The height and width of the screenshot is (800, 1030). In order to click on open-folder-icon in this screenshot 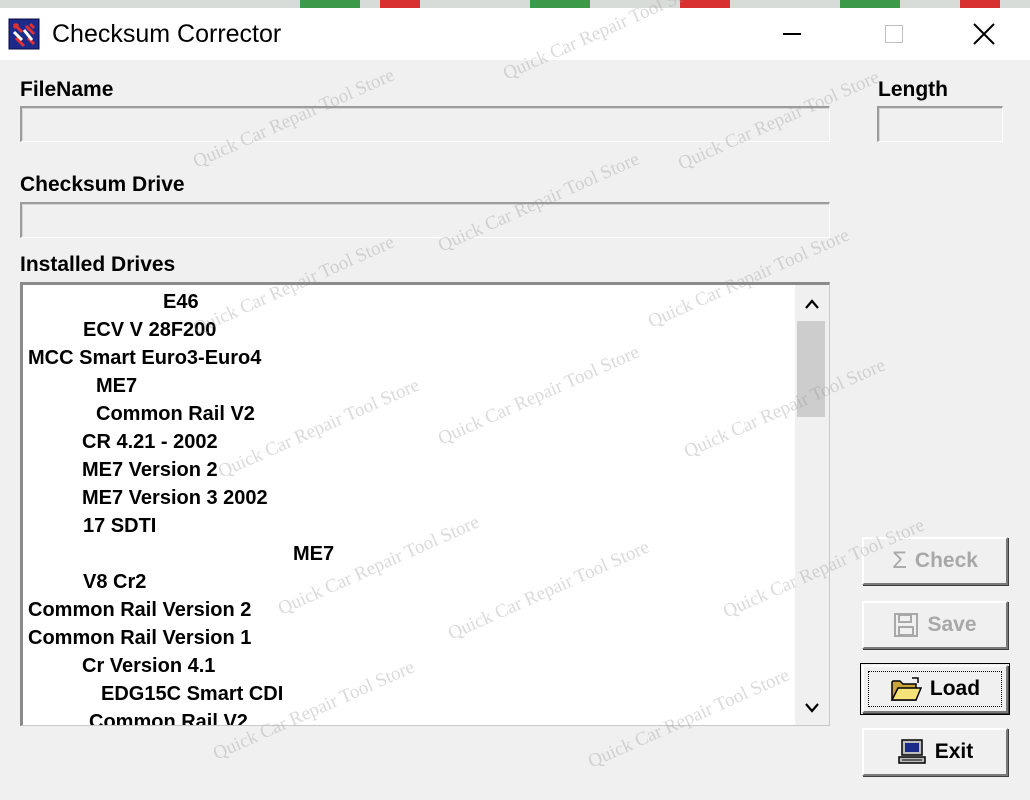, I will do `click(906, 689)`.